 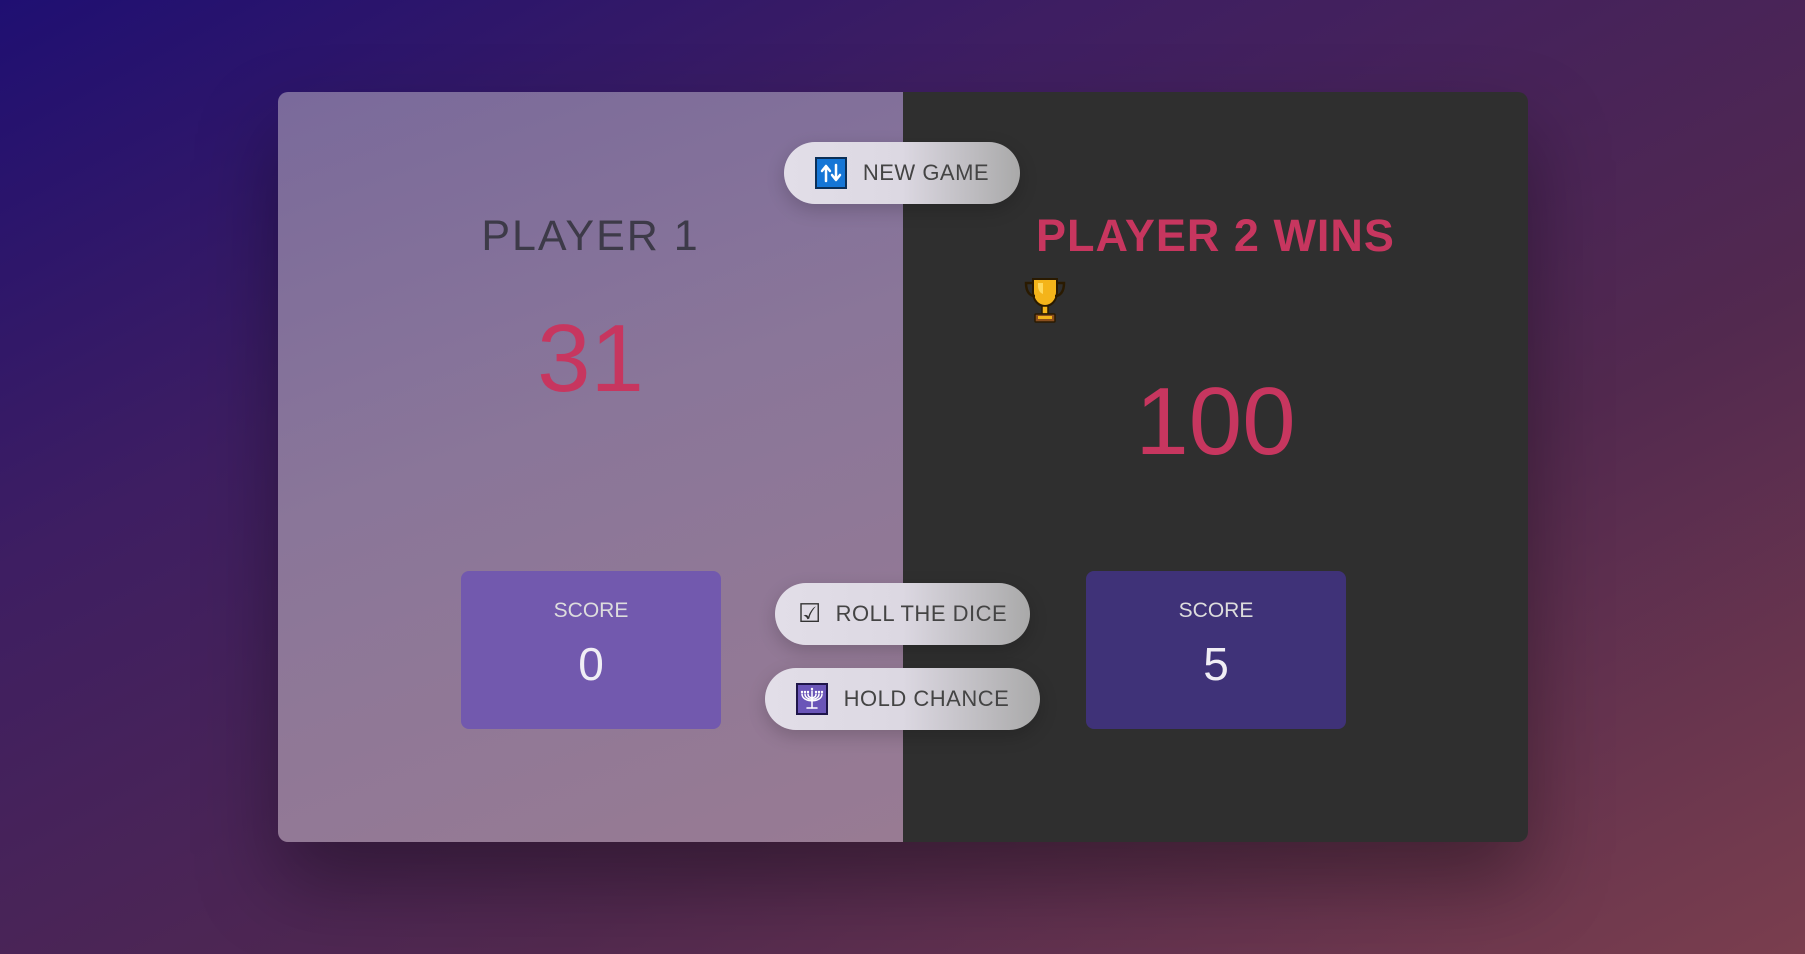 What do you see at coordinates (590, 358) in the screenshot?
I see `player-1-total-score: 31` at bounding box center [590, 358].